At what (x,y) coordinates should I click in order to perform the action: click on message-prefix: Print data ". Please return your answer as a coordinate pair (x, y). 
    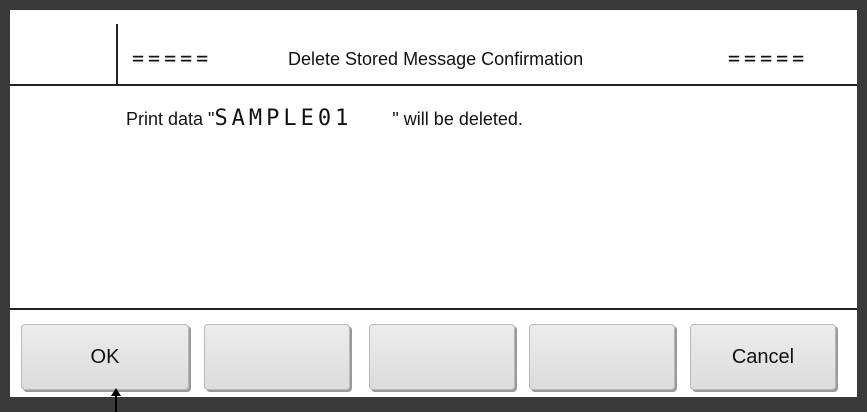
    Looking at the image, I should click on (170, 119).